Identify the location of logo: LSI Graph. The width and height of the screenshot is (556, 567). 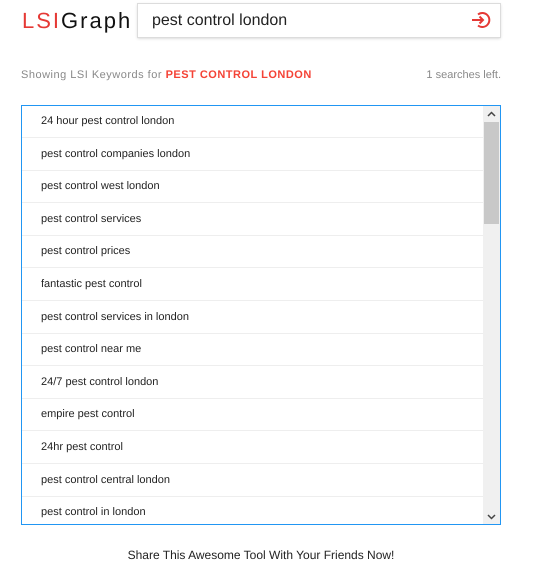
(78, 21).